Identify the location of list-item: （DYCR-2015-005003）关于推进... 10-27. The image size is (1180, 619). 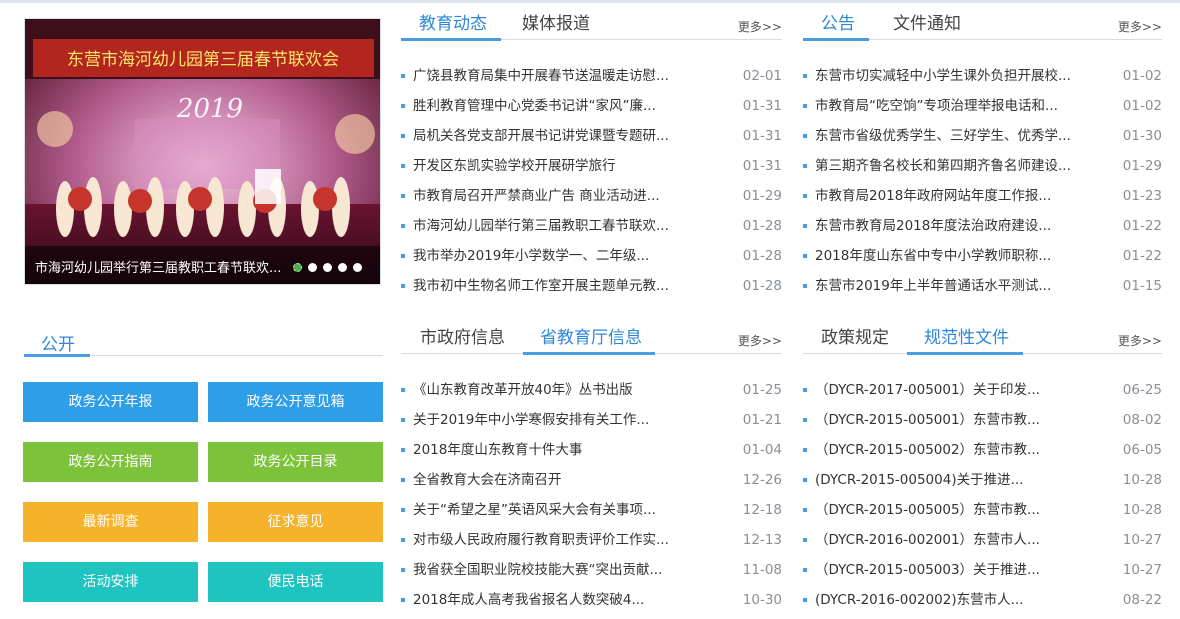
(982, 570).